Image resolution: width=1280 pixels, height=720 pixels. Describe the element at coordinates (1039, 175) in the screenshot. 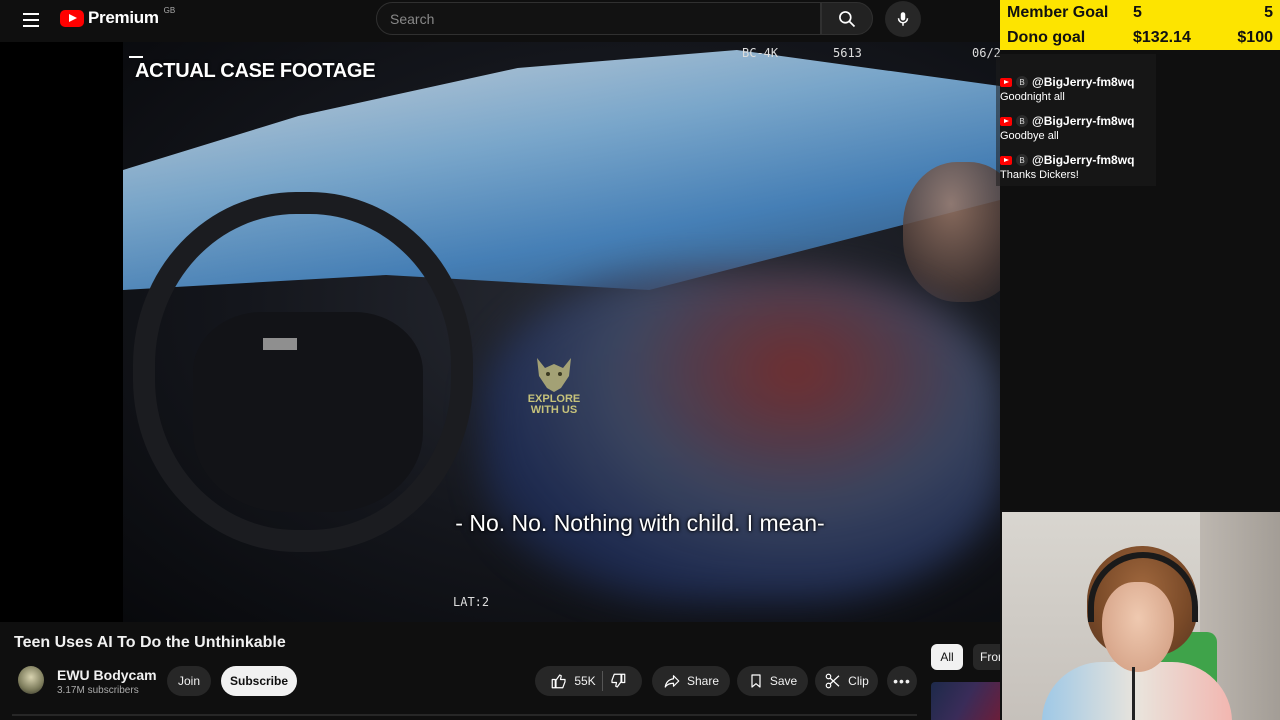

I see `chat-text: Thanks Dickers!` at that location.